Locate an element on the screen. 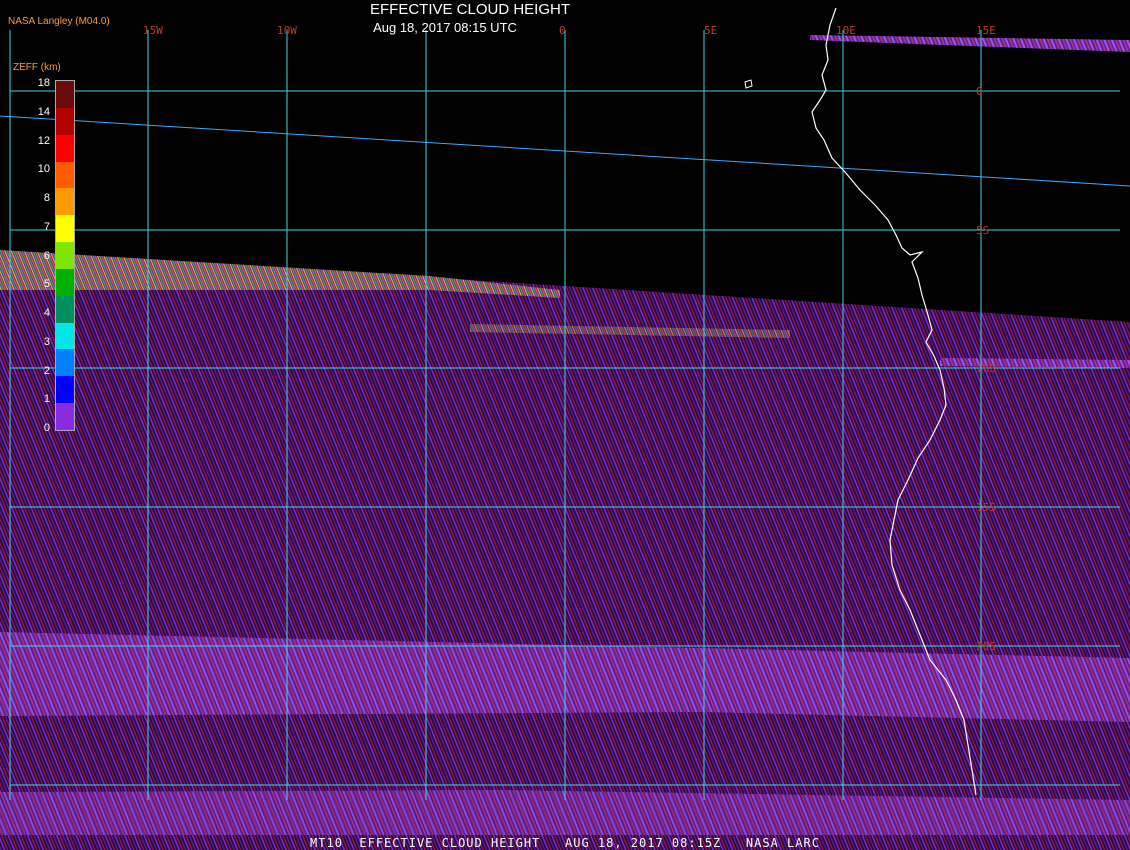  lat-label-10s: 10S is located at coordinates (986, 368).